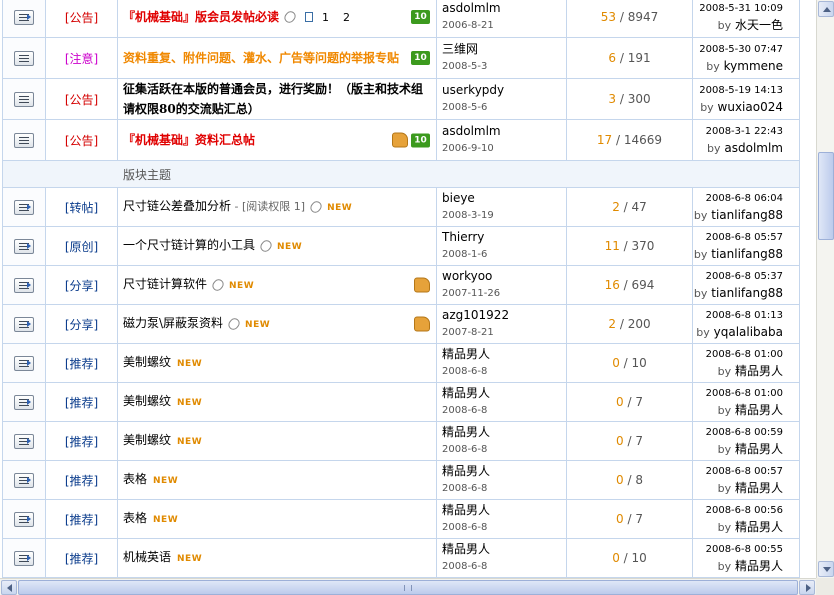 Image resolution: width=834 pixels, height=595 pixels. What do you see at coordinates (707, 107) in the screenshot?
I see `by-label: by` at bounding box center [707, 107].